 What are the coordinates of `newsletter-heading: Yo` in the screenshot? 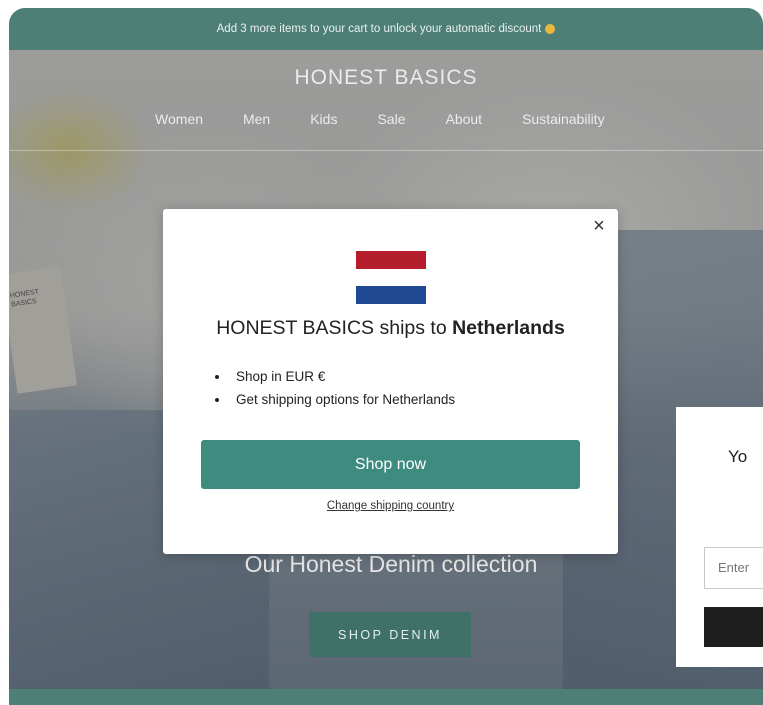 It's located at (738, 456).